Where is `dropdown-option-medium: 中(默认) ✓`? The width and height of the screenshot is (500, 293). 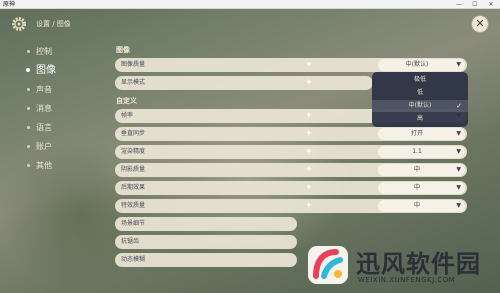 dropdown-option-medium: 中(默认) ✓ is located at coordinates (420, 106).